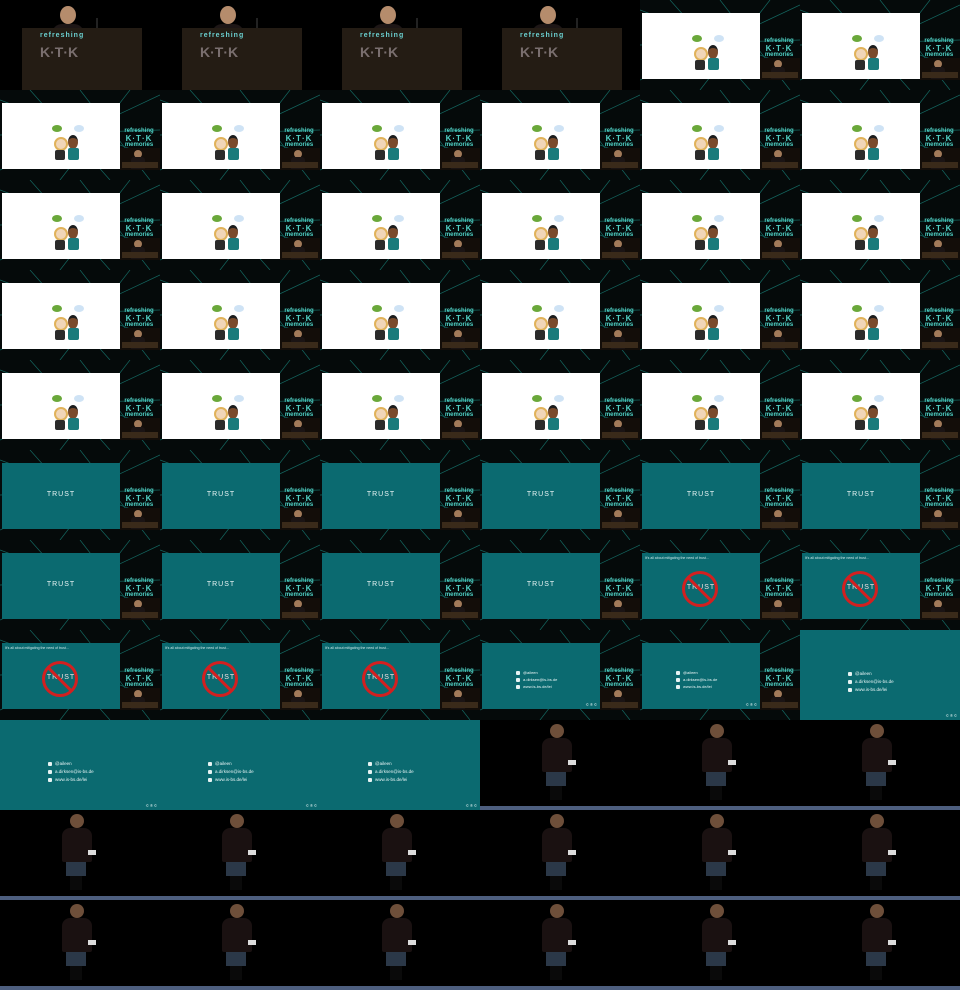 This screenshot has width=960, height=990. Describe the element at coordinates (542, 35) in the screenshot. I see `banner-label: refreshing` at that location.